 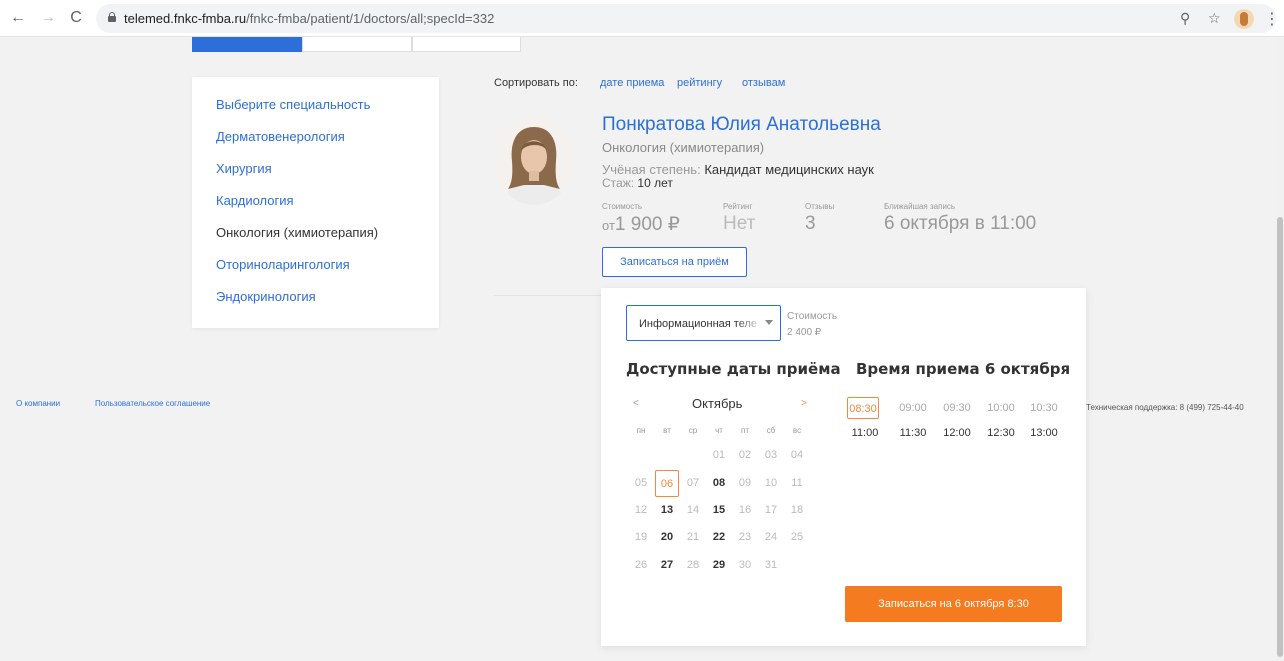 What do you see at coordinates (632, 83) in the screenshot?
I see `sort-by-date: дате приема` at bounding box center [632, 83].